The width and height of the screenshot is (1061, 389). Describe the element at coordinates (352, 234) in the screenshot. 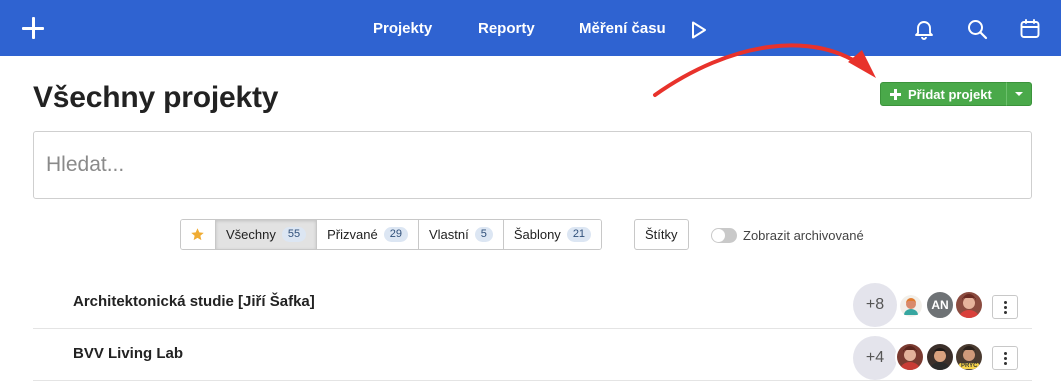

I see `filter-label: Přizvané` at that location.